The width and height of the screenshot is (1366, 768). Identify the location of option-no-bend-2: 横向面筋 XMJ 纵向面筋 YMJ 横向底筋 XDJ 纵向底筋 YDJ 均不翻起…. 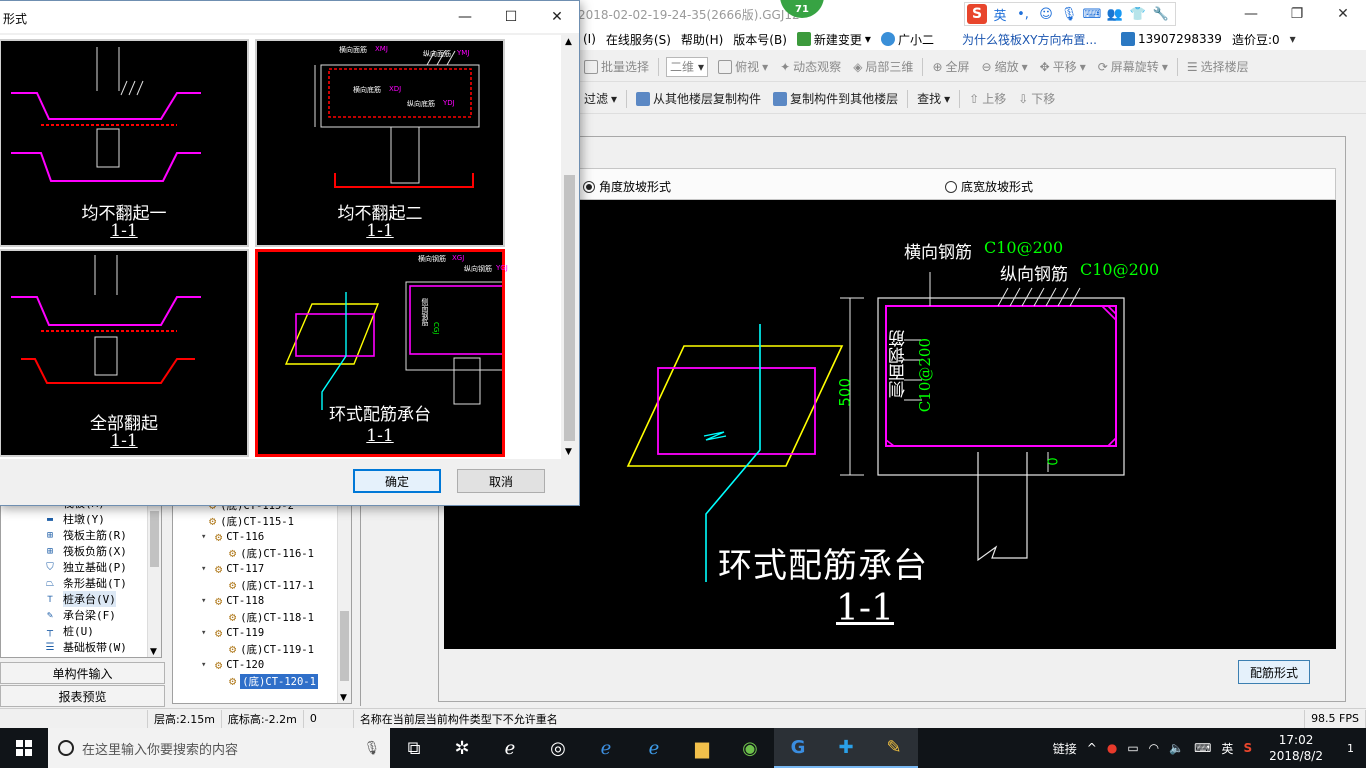
(380, 143).